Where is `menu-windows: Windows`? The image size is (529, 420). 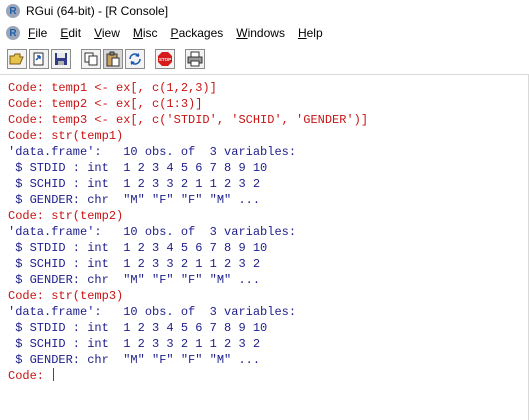
menu-windows: Windows is located at coordinates (260, 33).